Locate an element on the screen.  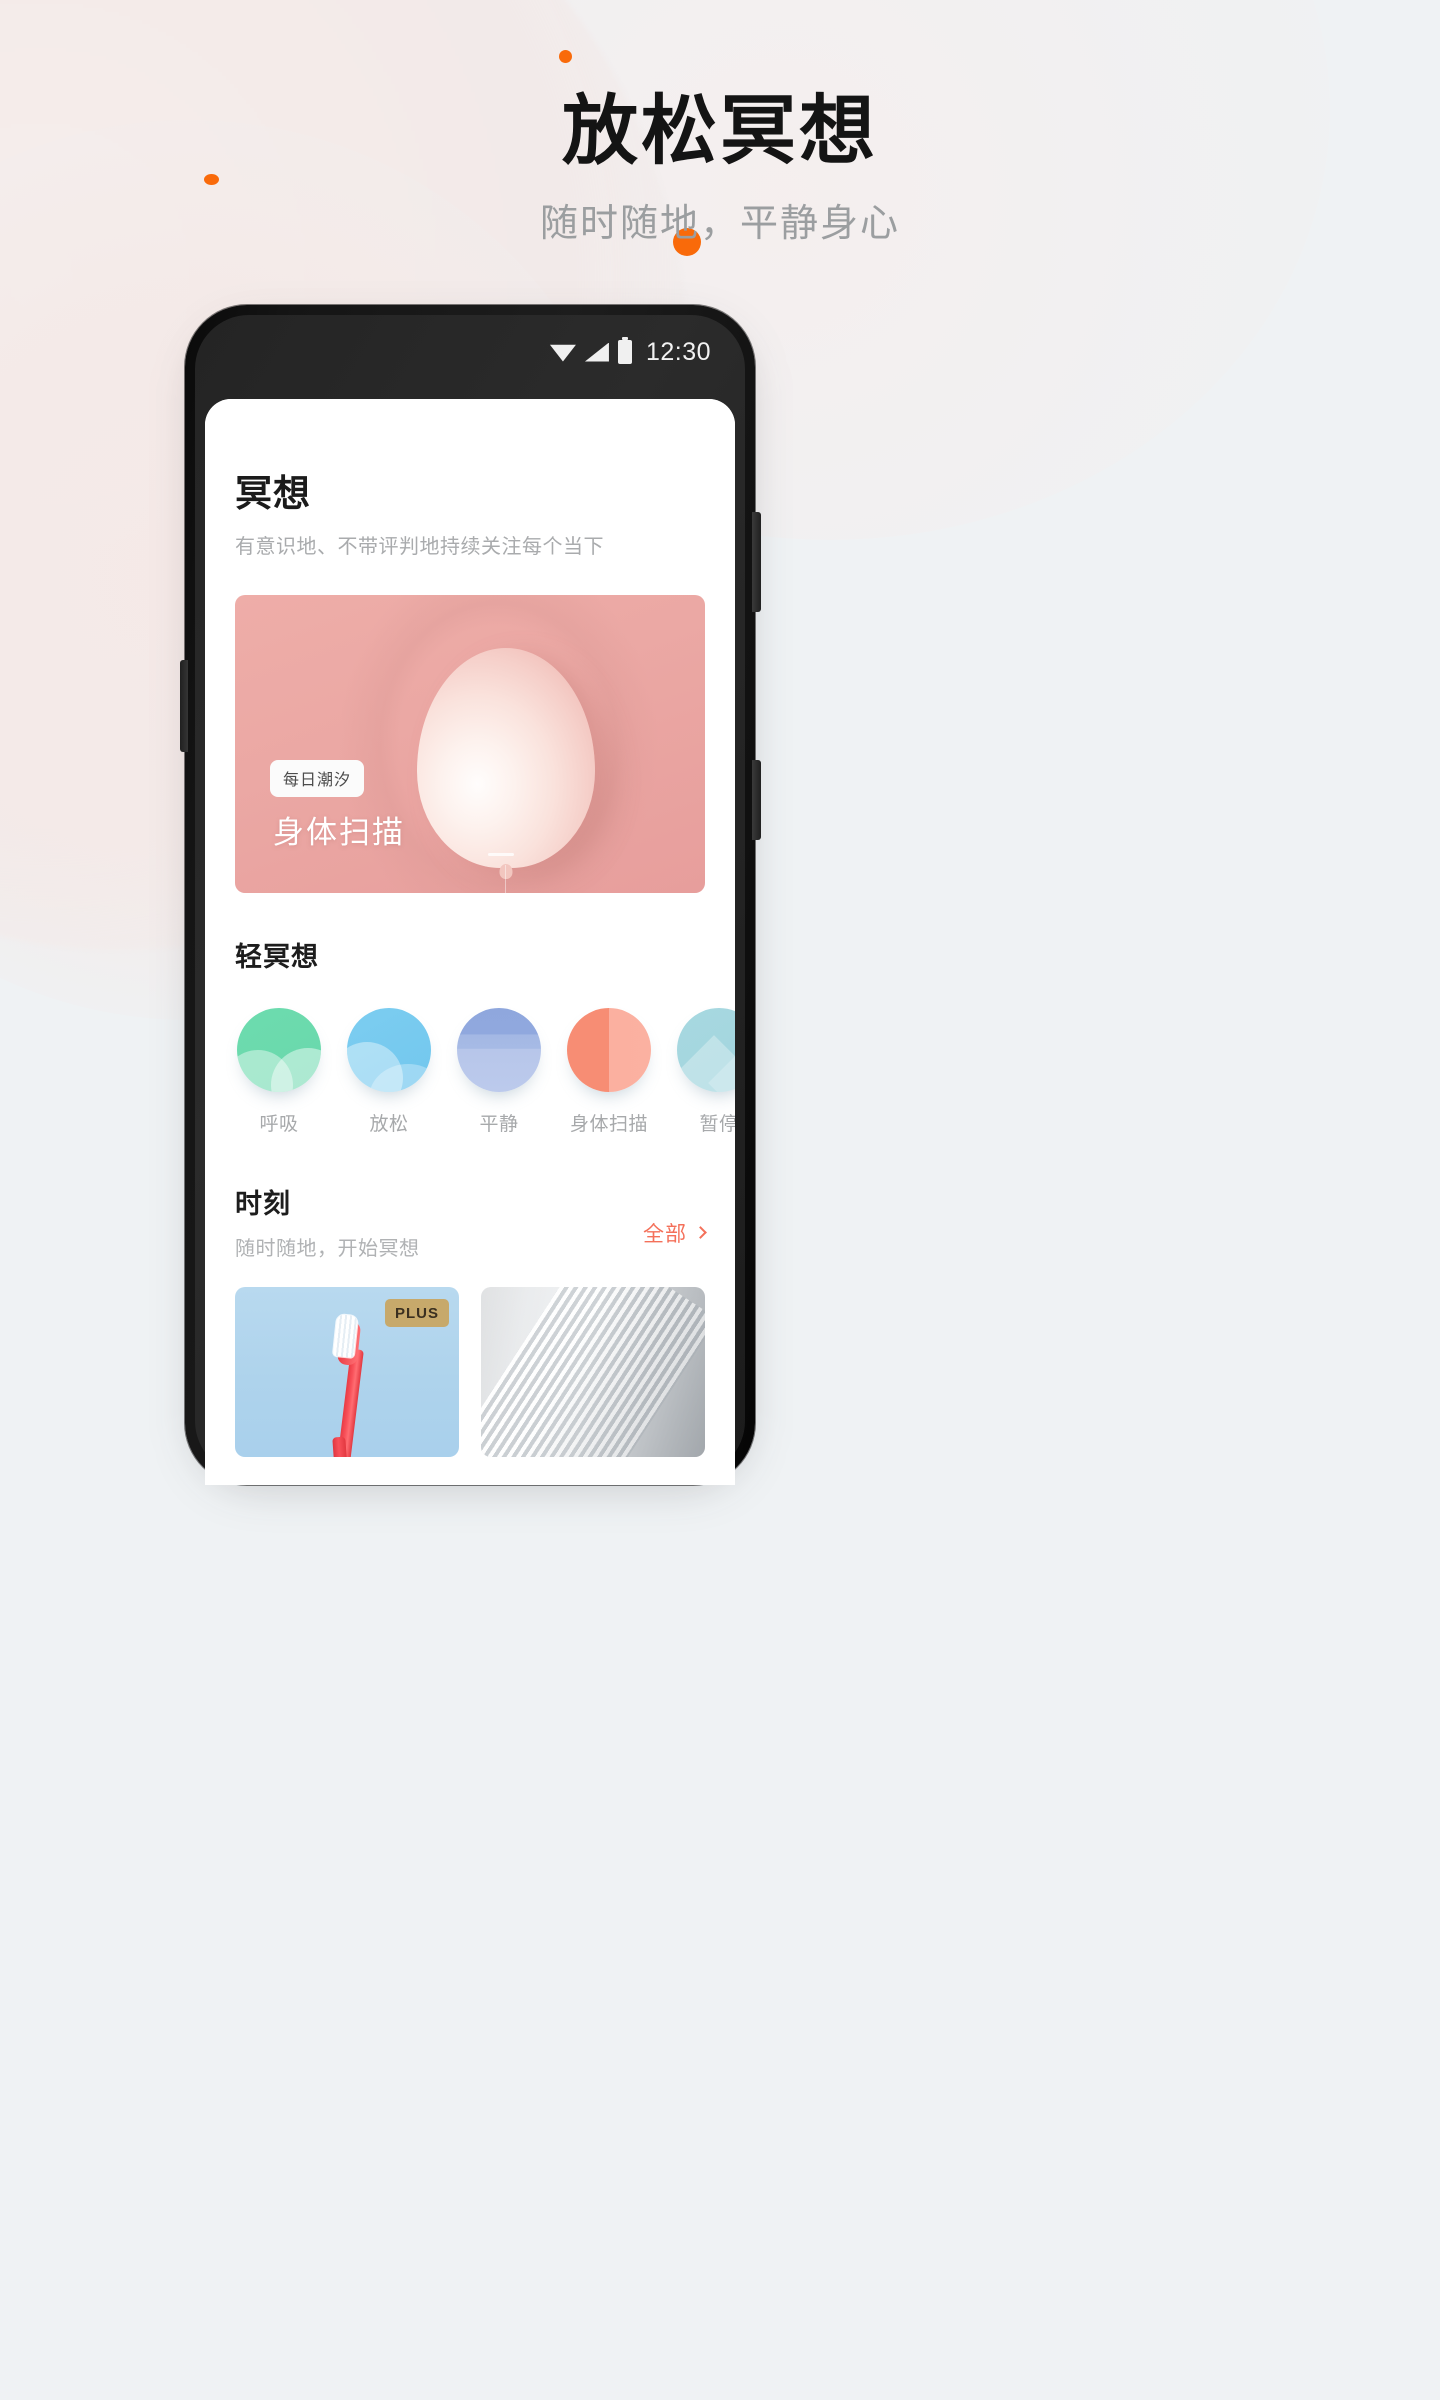
page-subtitle: 有意识地、不带评判地持续关注每个当下 is located at coordinates (419, 547).